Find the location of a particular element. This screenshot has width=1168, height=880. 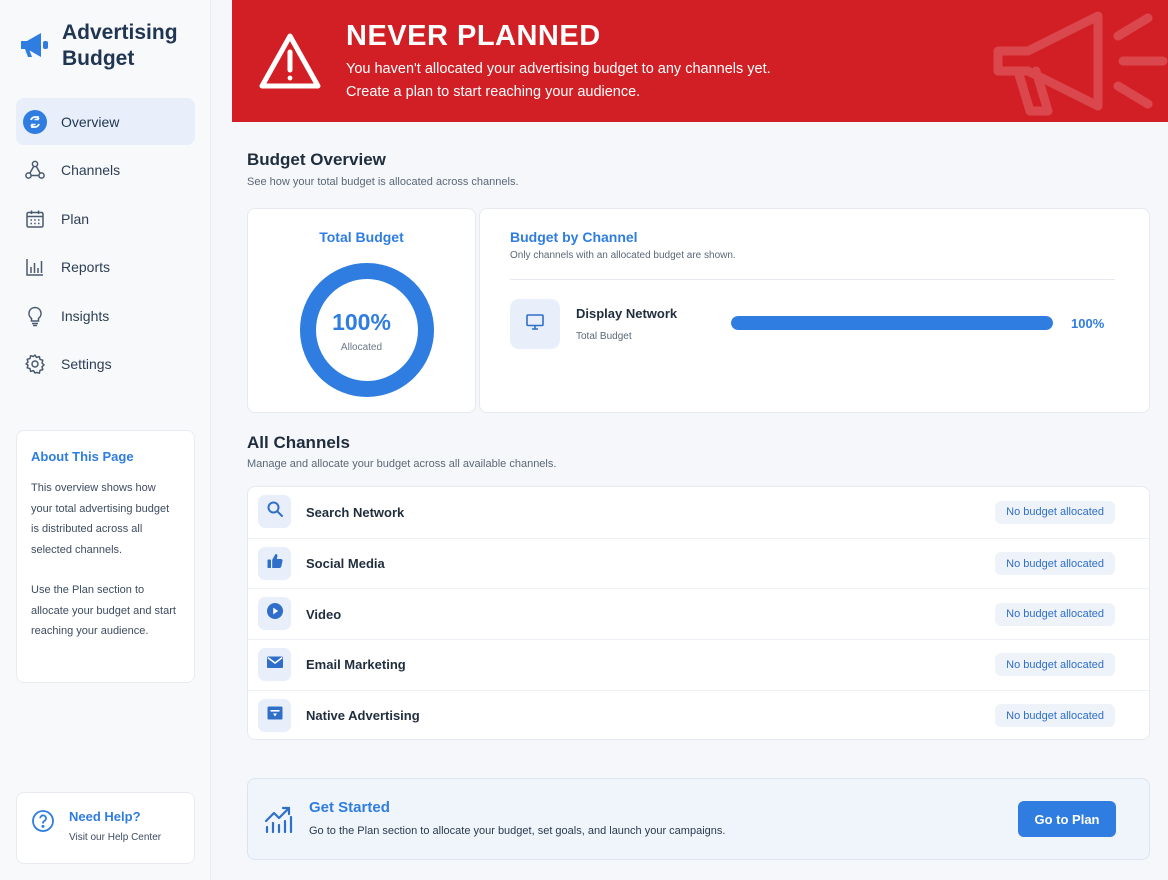

sidebar-item-plan: Plan is located at coordinates (105, 218).